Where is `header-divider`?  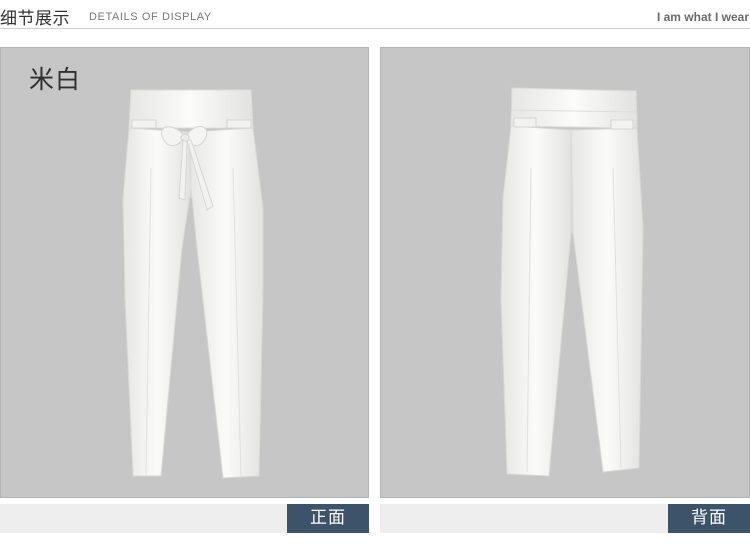
header-divider is located at coordinates (375, 28).